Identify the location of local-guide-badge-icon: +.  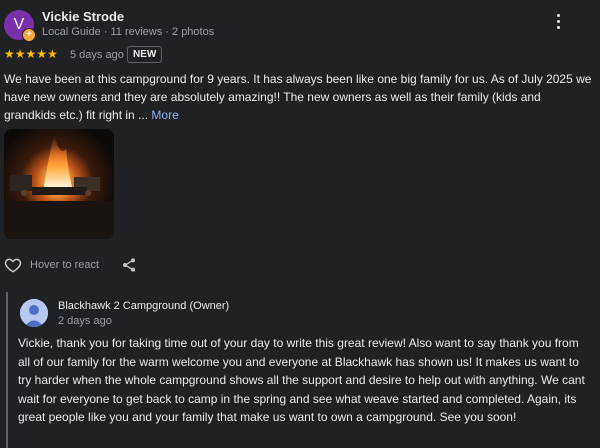
(29, 35).